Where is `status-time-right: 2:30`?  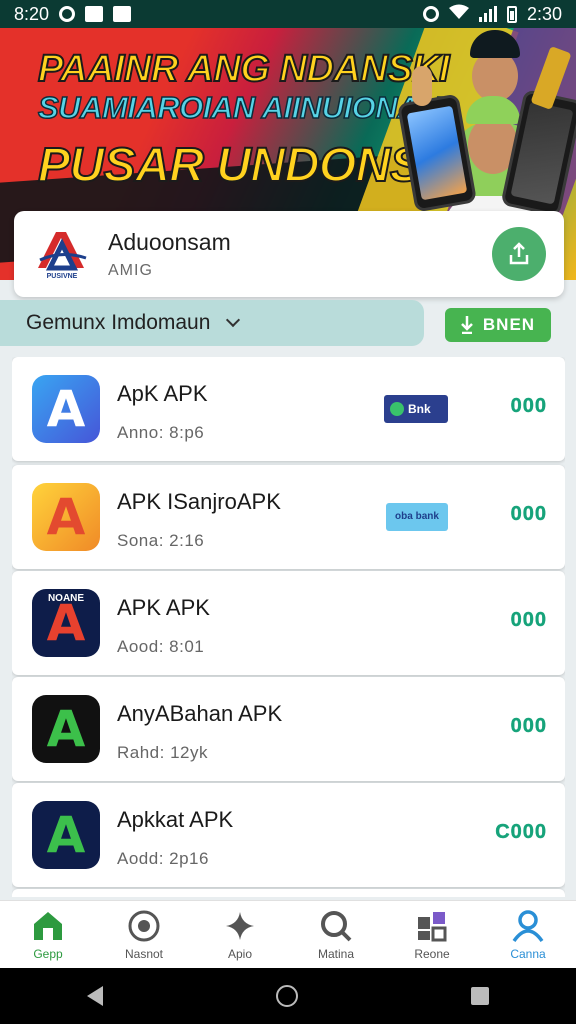 status-time-right: 2:30 is located at coordinates (544, 13).